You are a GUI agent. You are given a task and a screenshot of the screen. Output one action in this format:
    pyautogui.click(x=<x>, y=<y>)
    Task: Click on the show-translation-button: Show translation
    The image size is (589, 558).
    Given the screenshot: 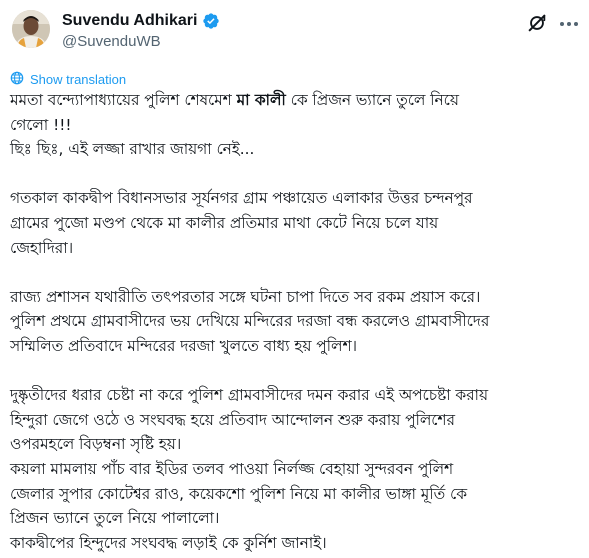 What is the action you would take?
    pyautogui.click(x=68, y=79)
    